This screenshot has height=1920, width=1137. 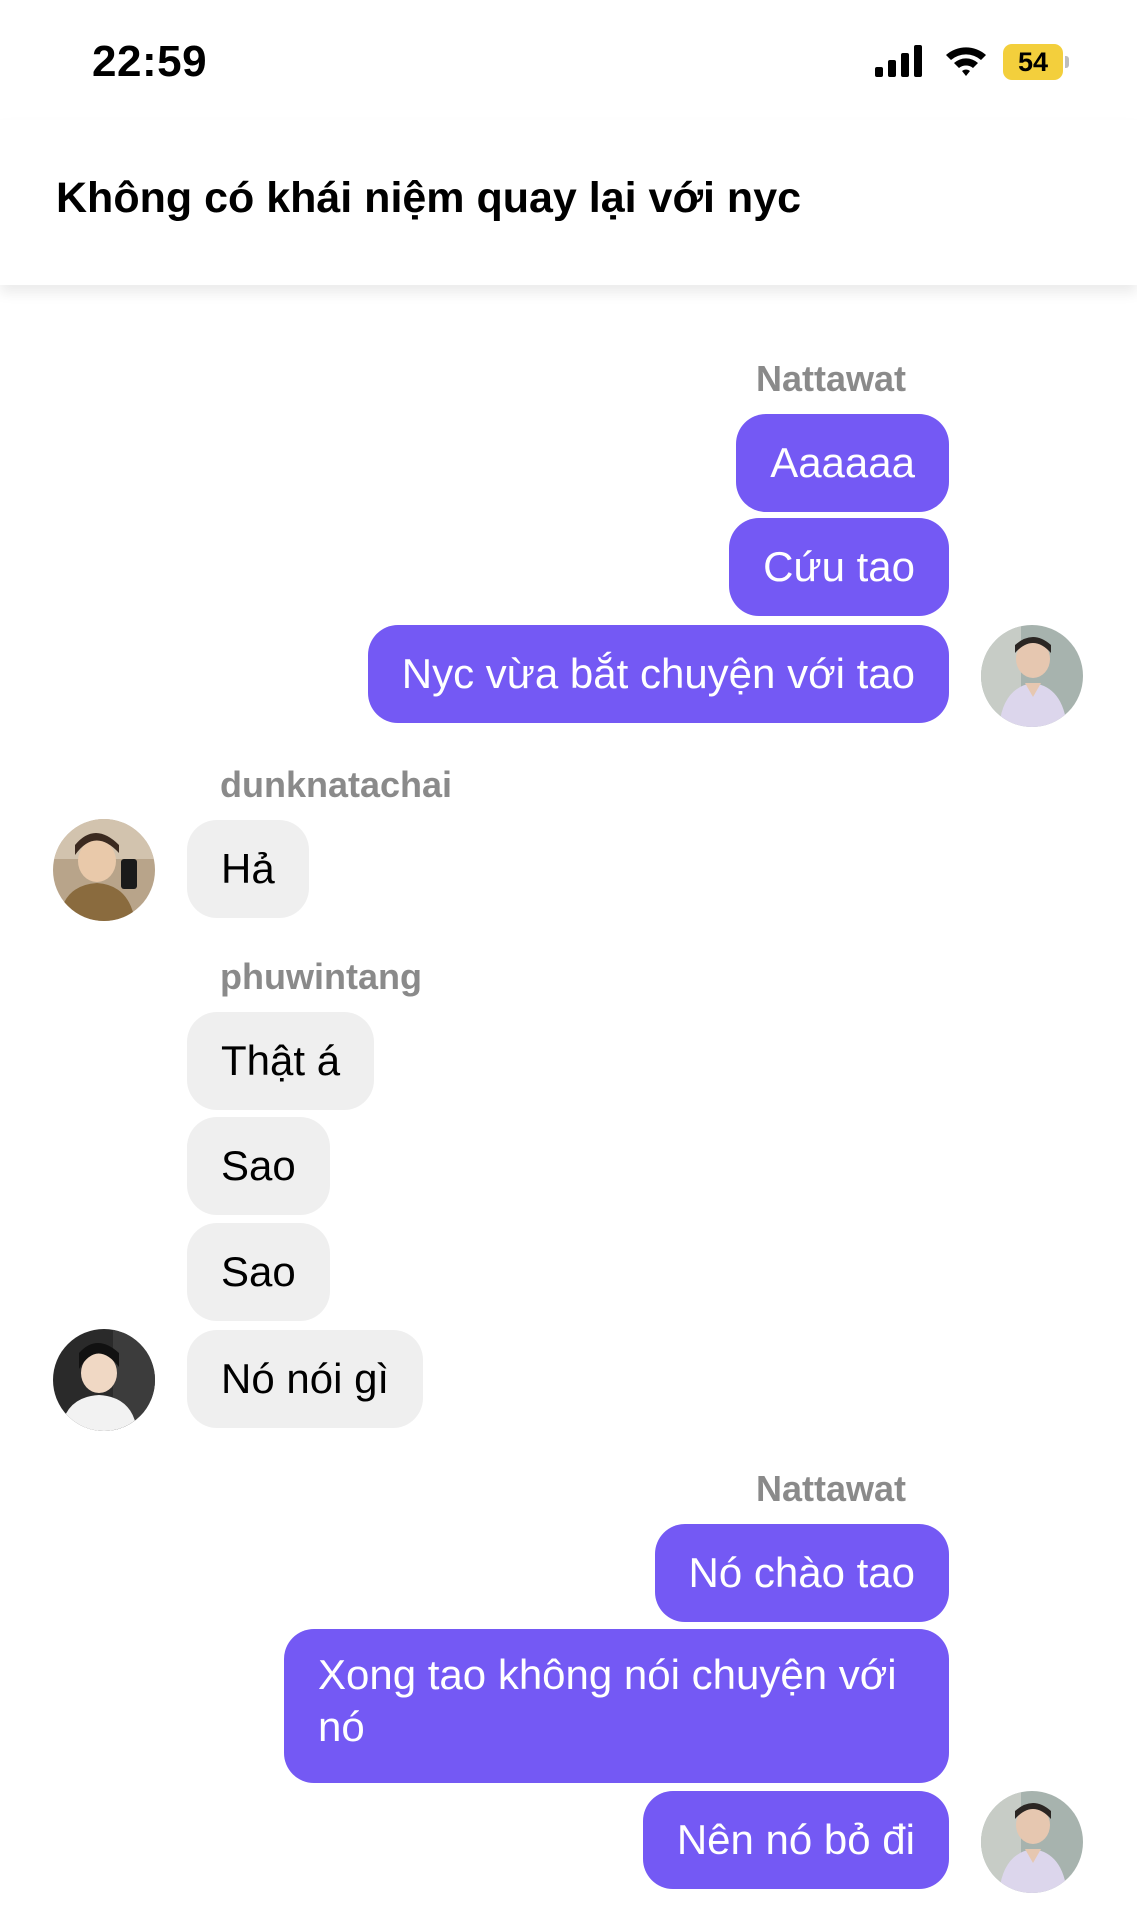 What do you see at coordinates (839, 567) in the screenshot?
I see `message-bubble-outgoing: Cứu tao` at bounding box center [839, 567].